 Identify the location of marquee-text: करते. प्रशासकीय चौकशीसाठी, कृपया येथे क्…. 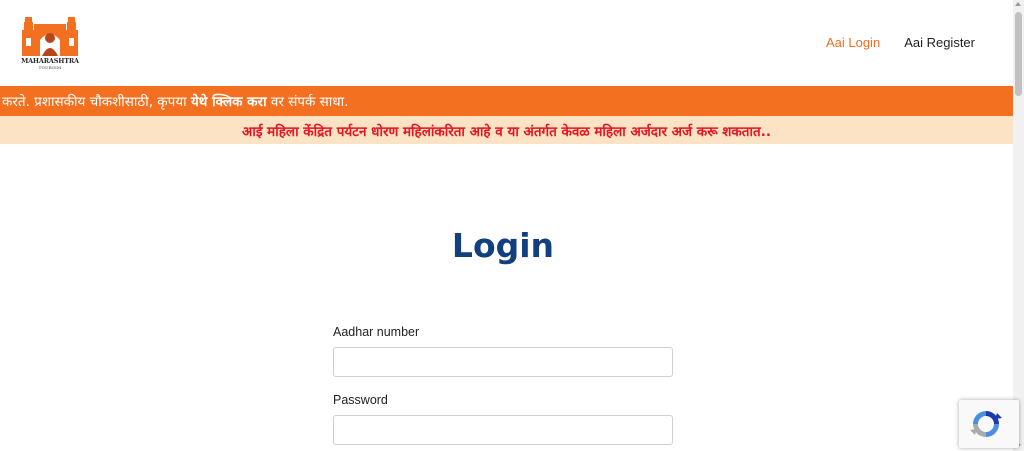
(175, 101).